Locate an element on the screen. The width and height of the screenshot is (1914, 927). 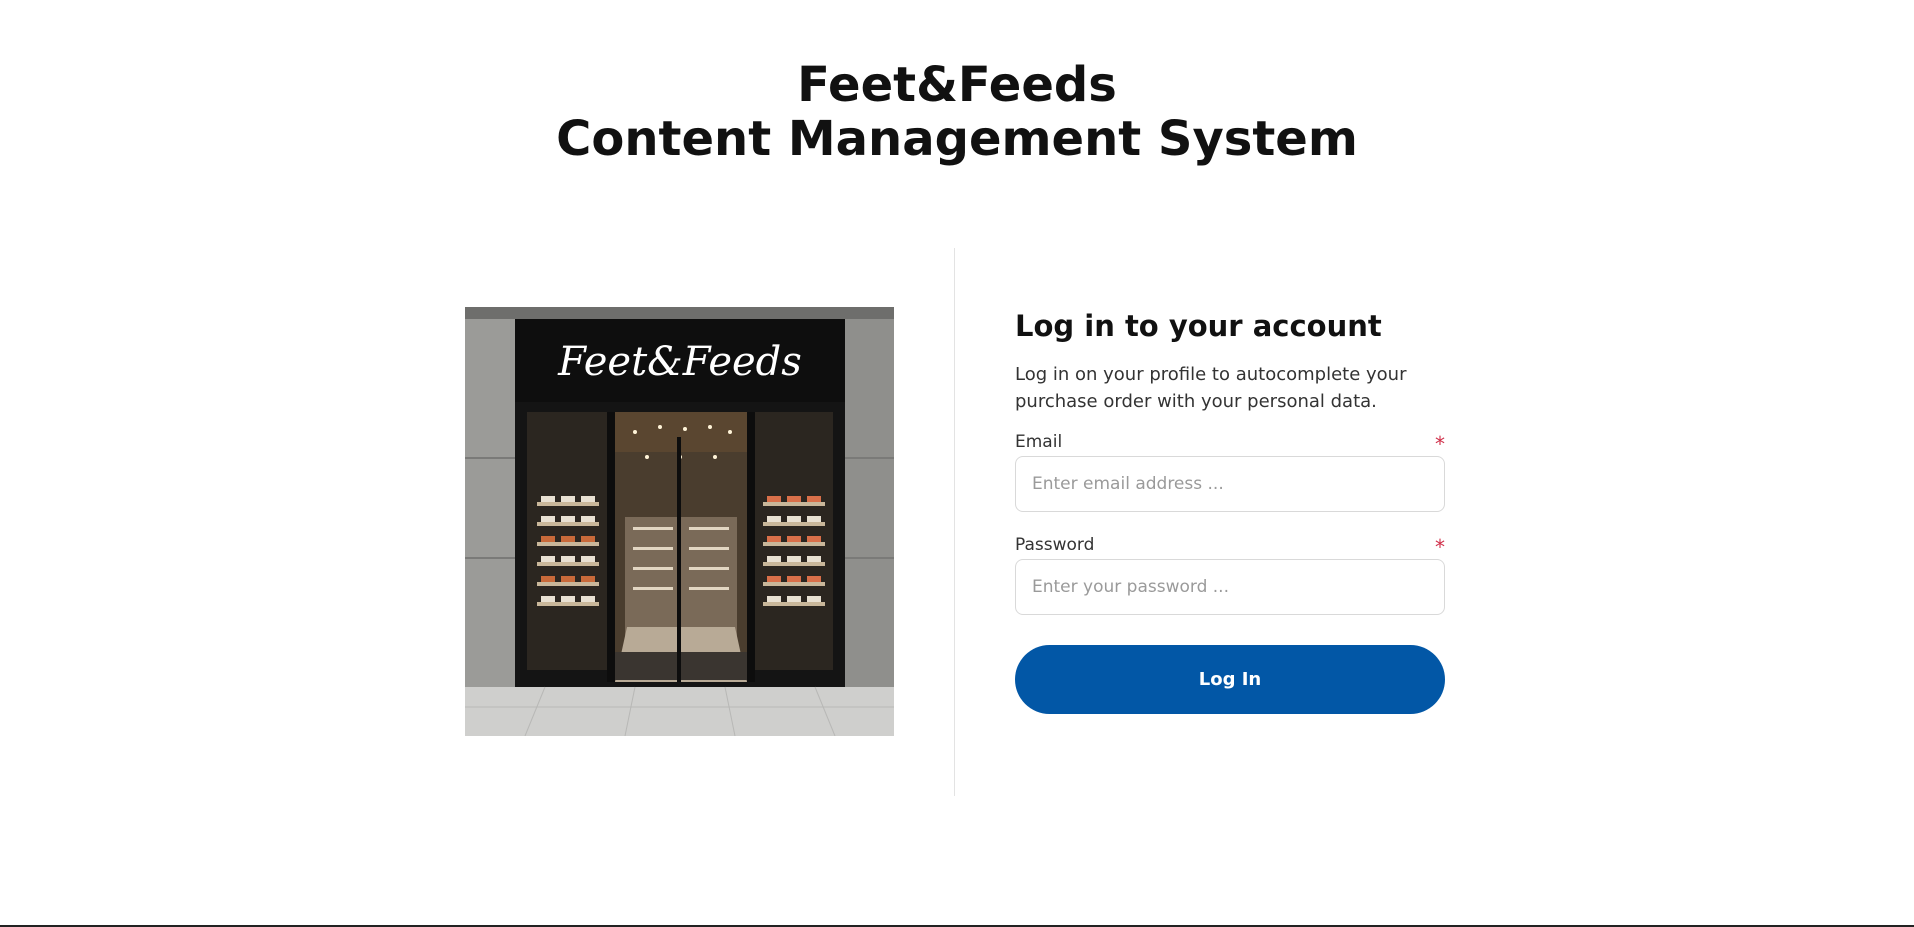
login-button: Log In is located at coordinates (1230, 679).